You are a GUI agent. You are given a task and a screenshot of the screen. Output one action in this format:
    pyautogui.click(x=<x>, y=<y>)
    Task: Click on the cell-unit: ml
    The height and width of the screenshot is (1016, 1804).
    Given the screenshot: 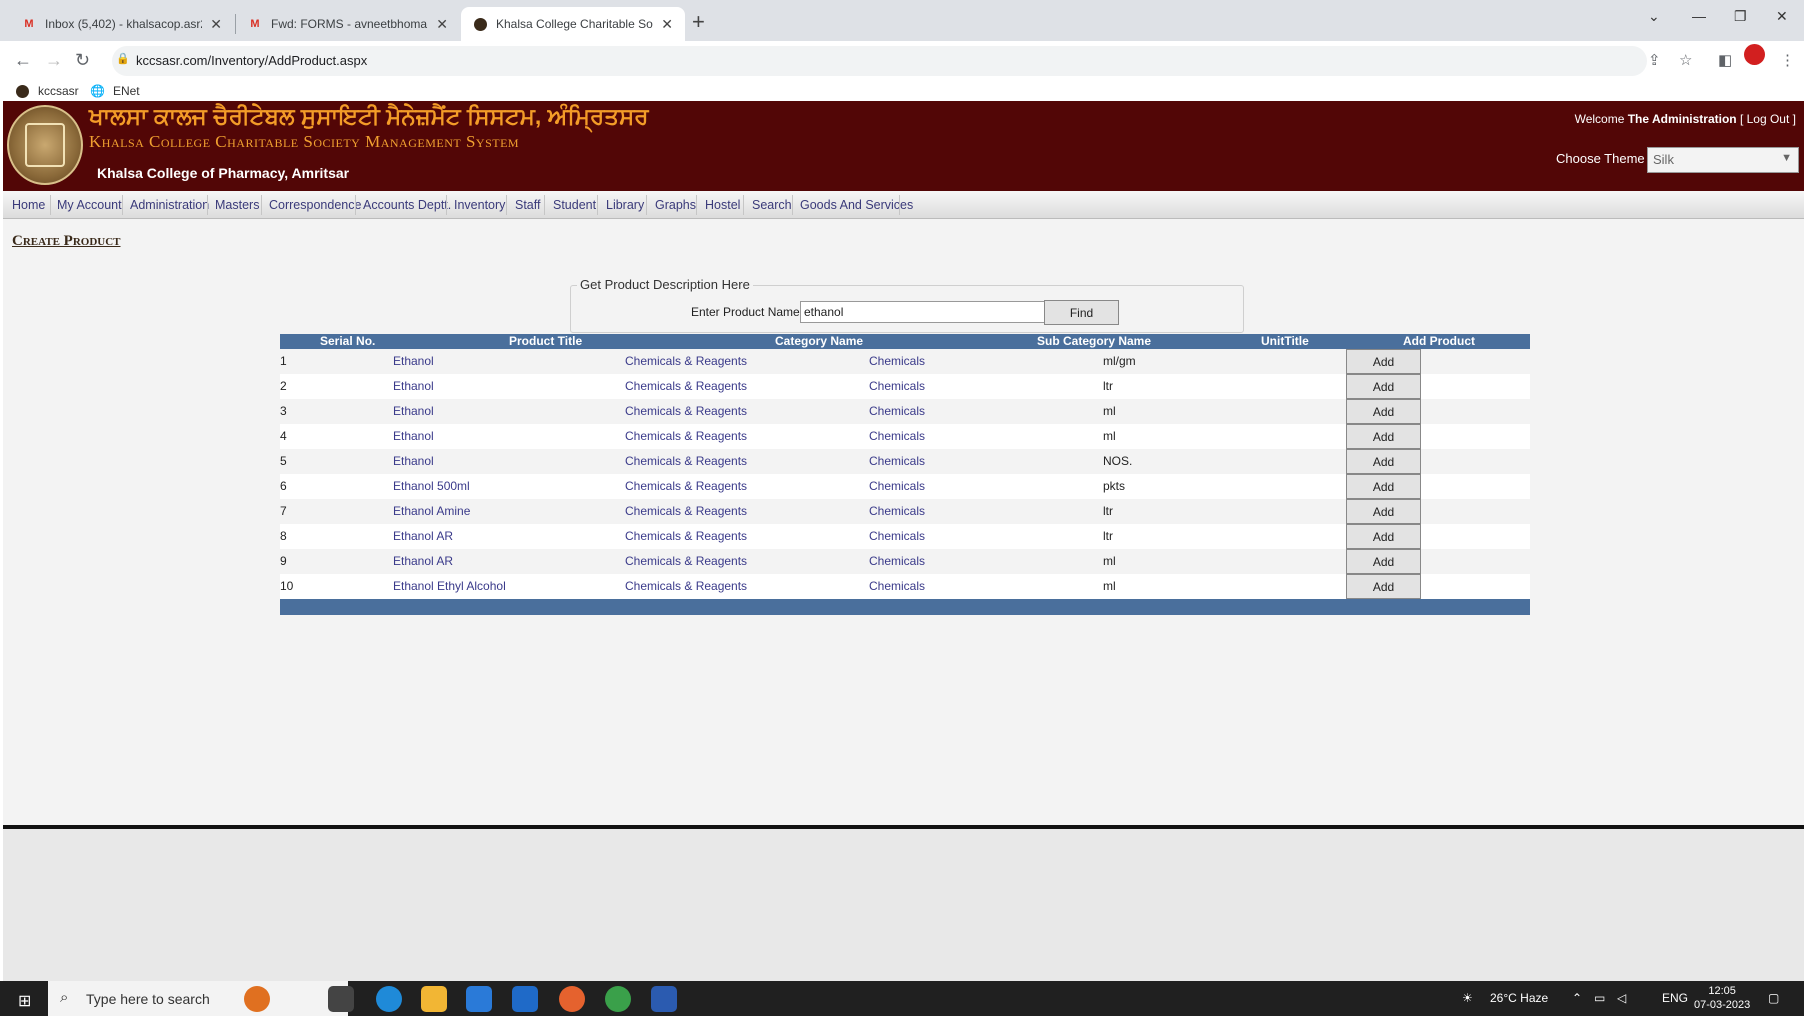 What is the action you would take?
    pyautogui.click(x=1109, y=411)
    